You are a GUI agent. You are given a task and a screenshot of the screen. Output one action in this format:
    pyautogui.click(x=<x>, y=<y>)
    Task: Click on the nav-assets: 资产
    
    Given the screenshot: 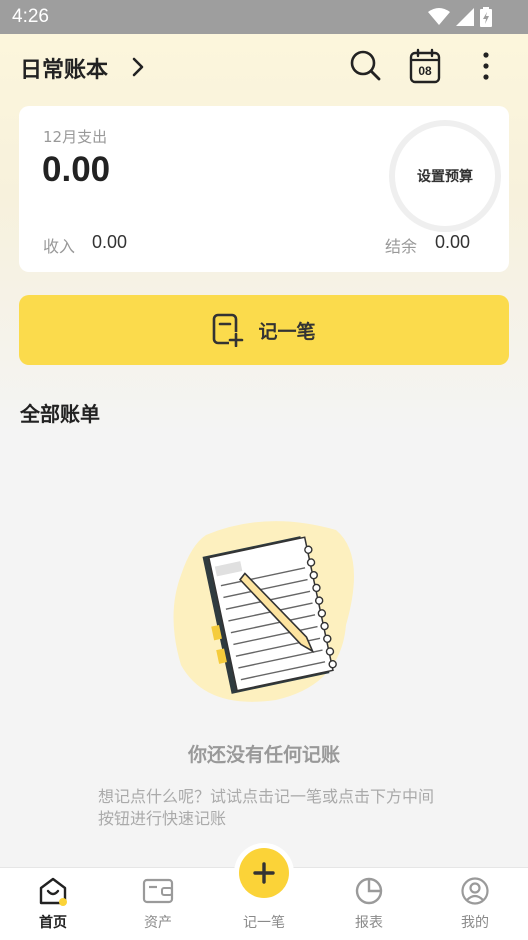 What is the action you would take?
    pyautogui.click(x=158, y=904)
    